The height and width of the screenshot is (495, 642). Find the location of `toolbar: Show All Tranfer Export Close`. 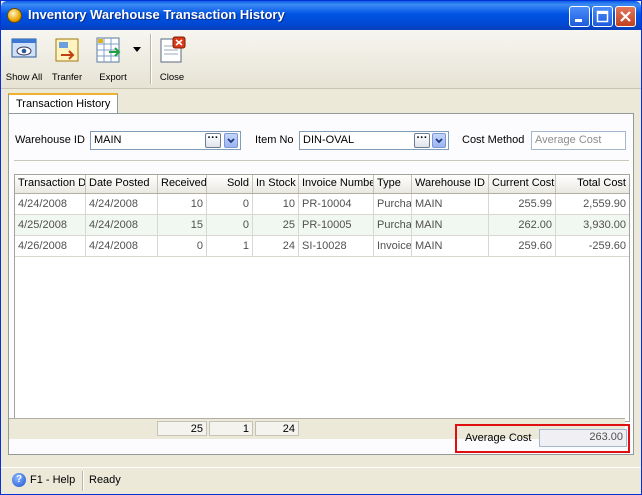

toolbar: Show All Tranfer Export Close is located at coordinates (321, 59).